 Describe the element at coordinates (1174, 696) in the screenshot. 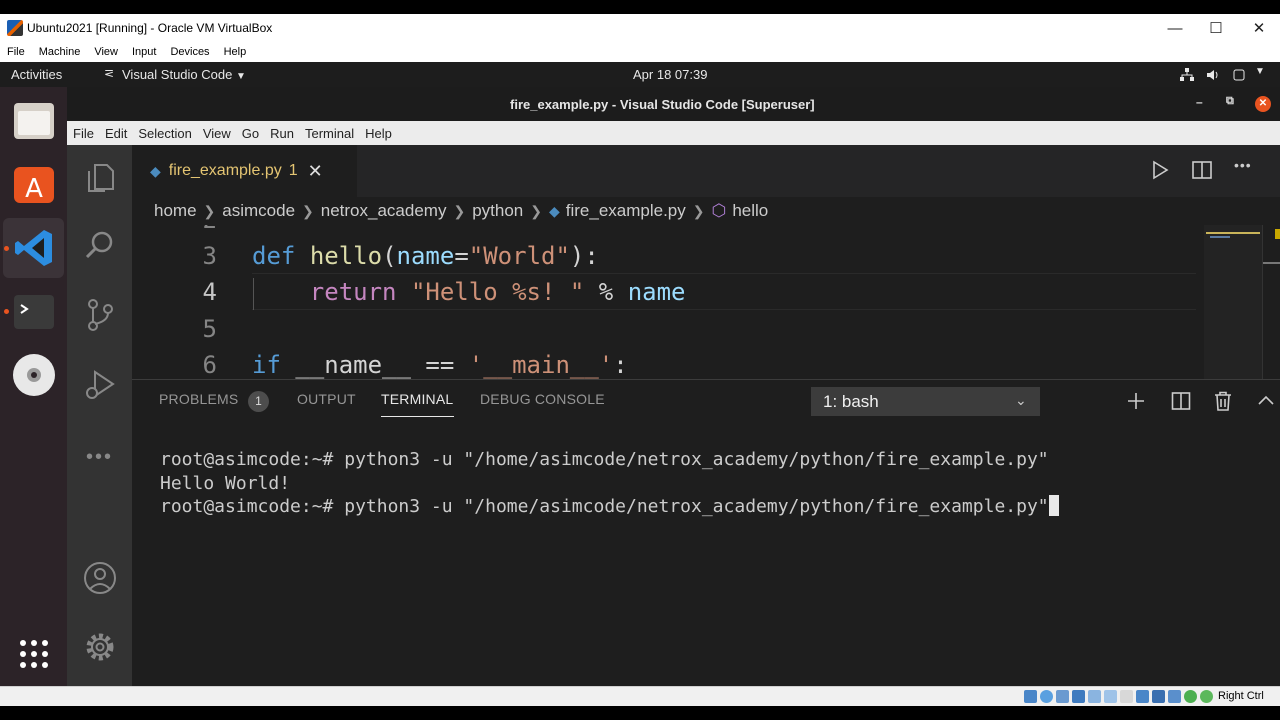

I see `cpu-icon` at that location.